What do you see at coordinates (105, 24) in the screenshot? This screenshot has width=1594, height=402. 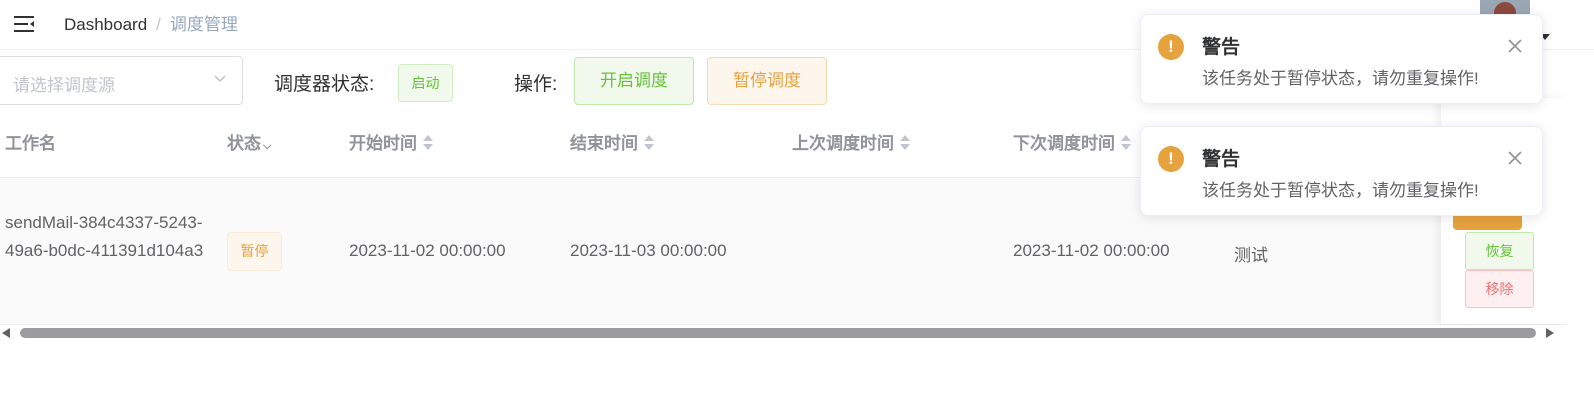 I see `breadcrumb-home-link: Dashboard` at bounding box center [105, 24].